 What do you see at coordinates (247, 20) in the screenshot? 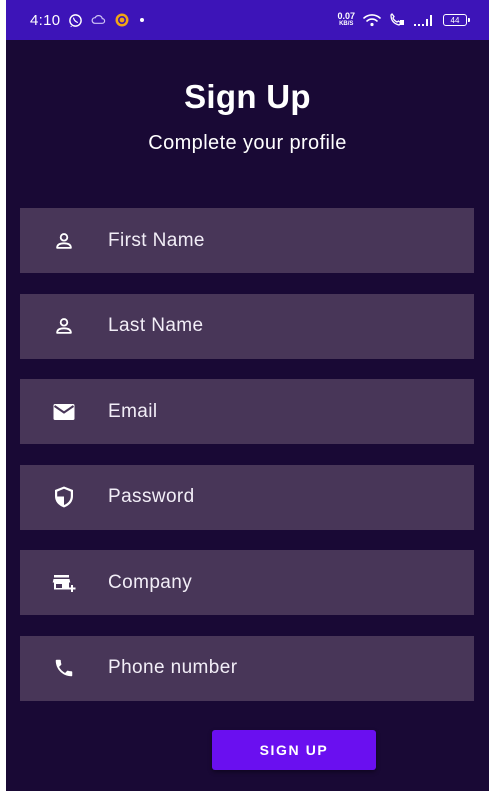
I see `status-bar: 4:10 0.07 KB/S 44` at bounding box center [247, 20].